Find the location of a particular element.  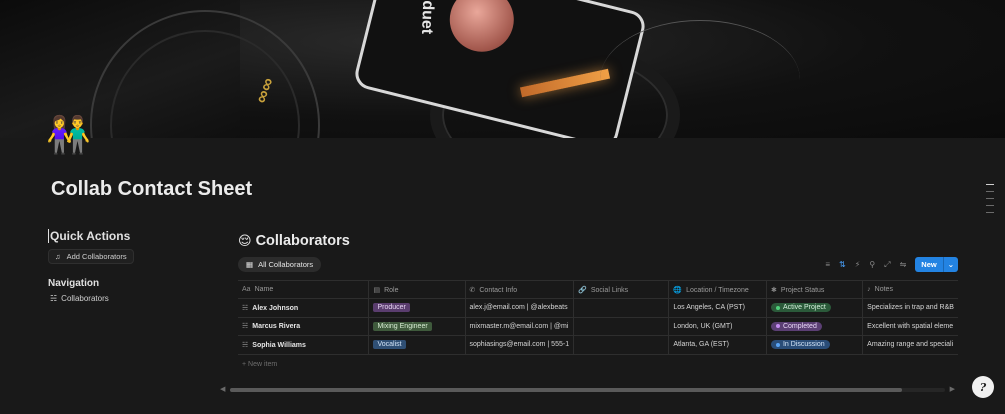

music-note-icon: ♫ is located at coordinates (58, 256).